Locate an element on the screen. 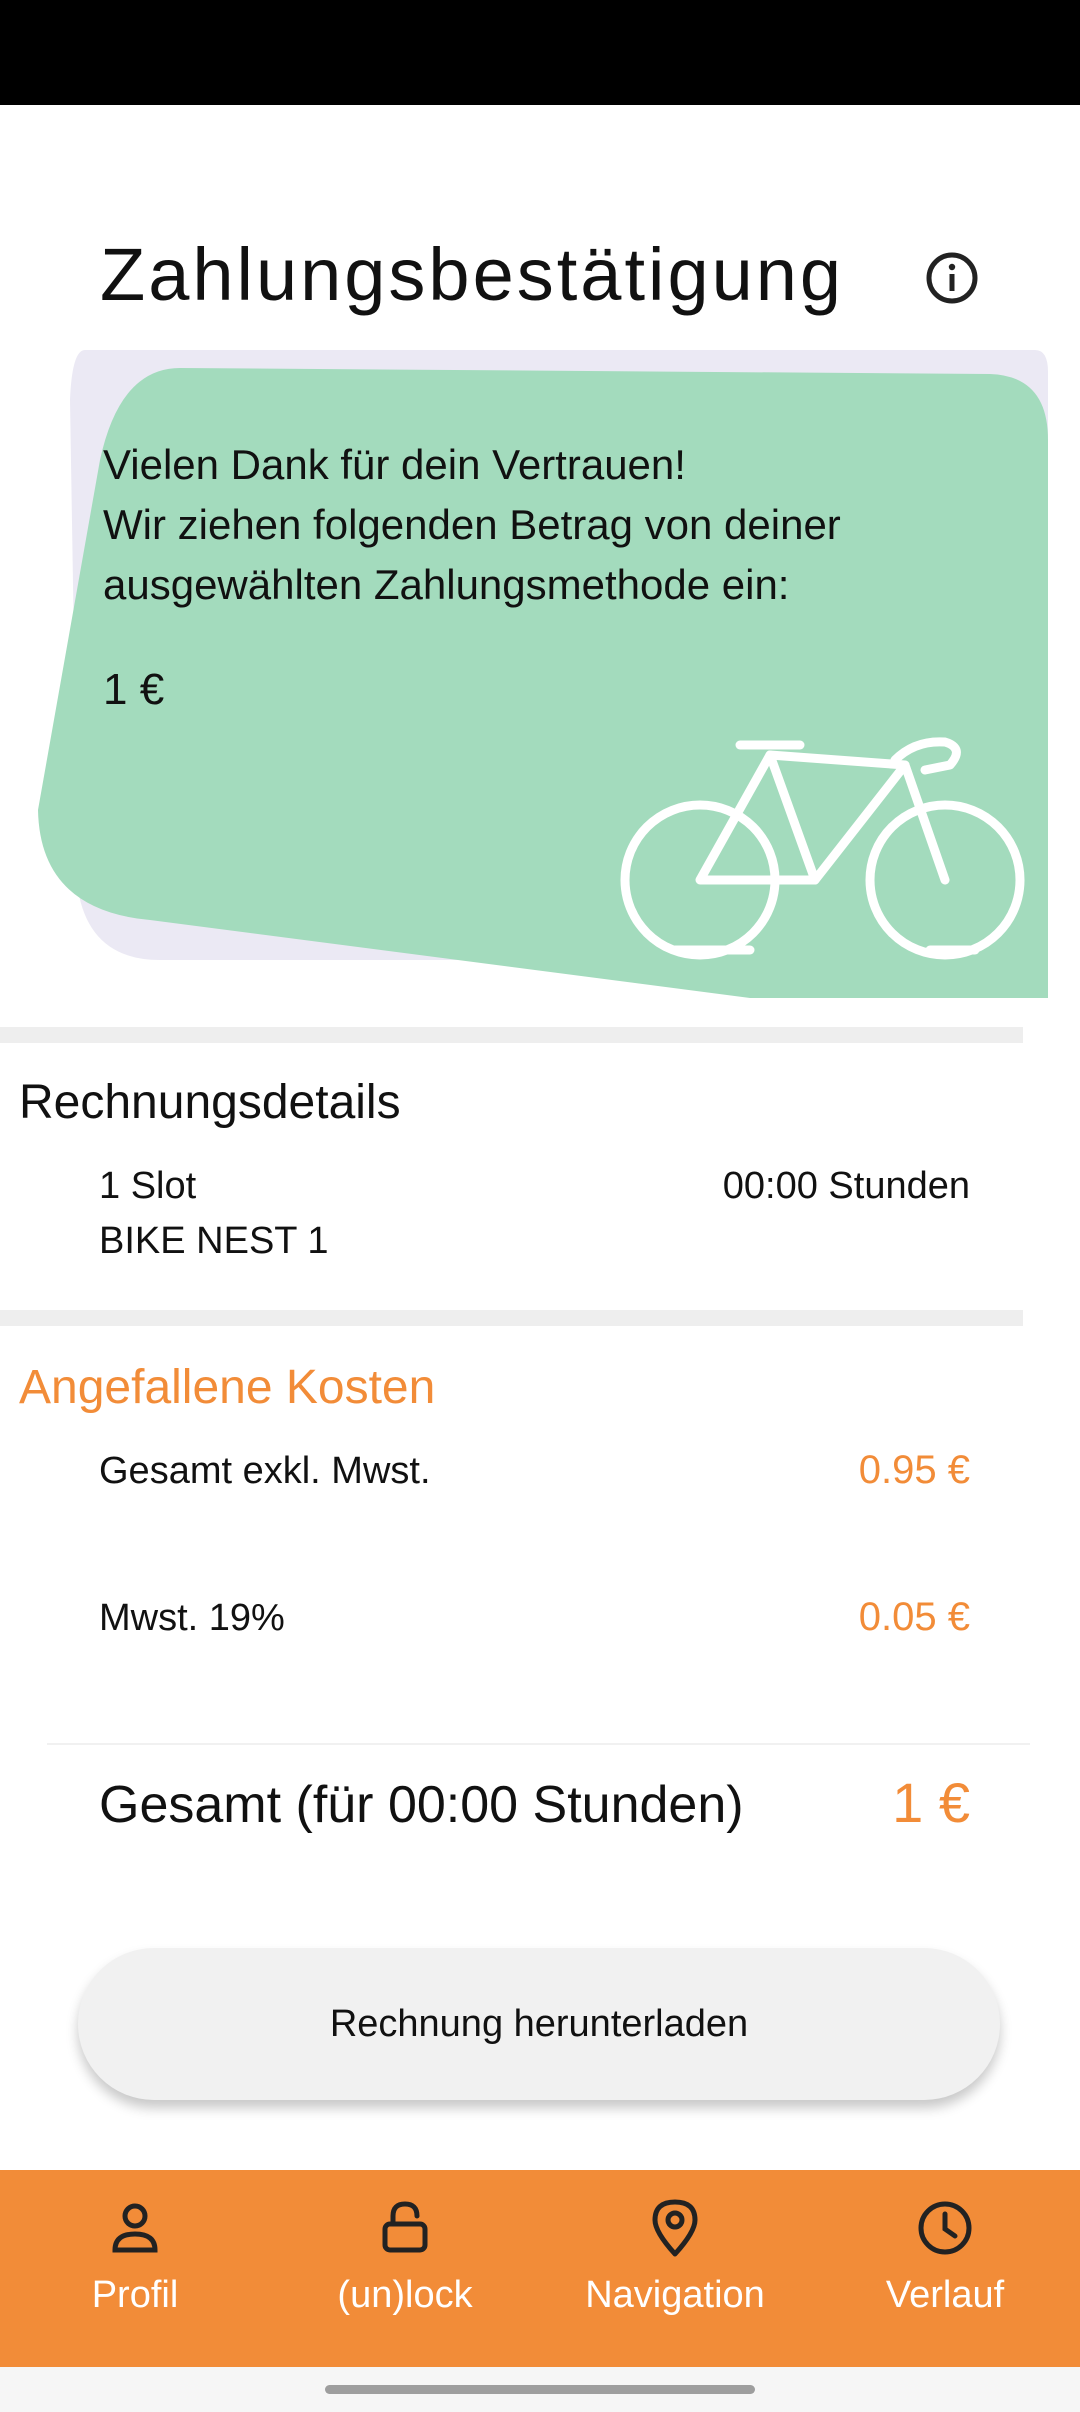  nav-label: (un)lock is located at coordinates (405, 2295).